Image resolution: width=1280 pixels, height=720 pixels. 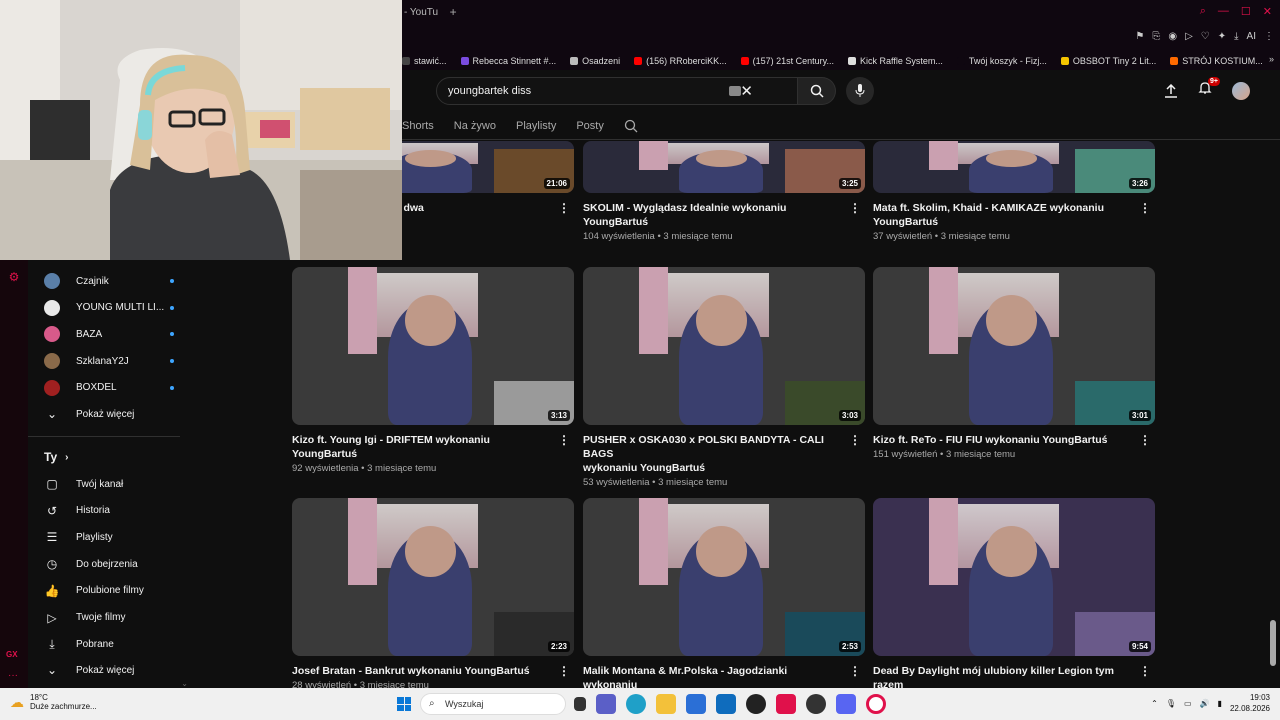 What do you see at coordinates (105, 670) in the screenshot?
I see `show-more-label: Pokaż więcej` at bounding box center [105, 670].